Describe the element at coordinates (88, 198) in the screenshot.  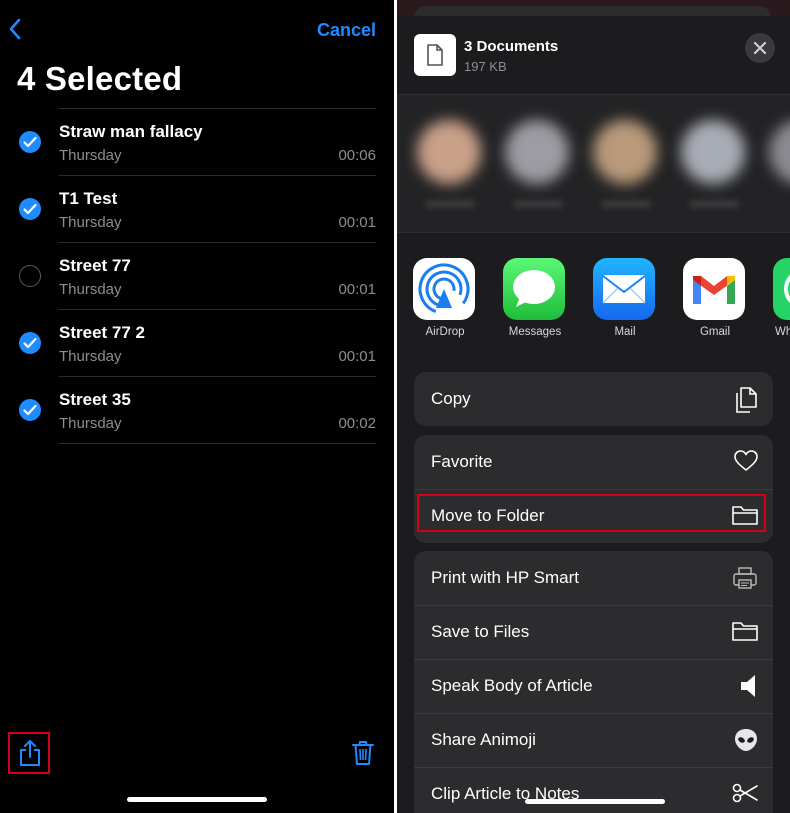
I see `recording-title: T1 Test` at that location.